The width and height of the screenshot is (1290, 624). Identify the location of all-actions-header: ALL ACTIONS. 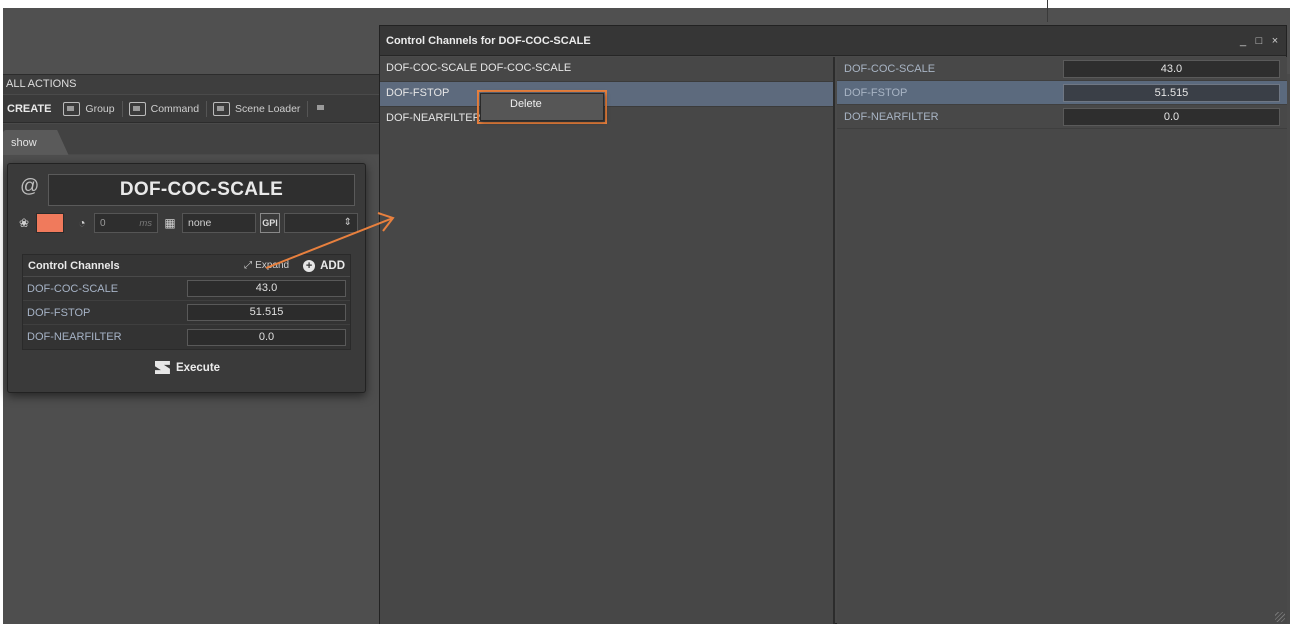
(193, 84).